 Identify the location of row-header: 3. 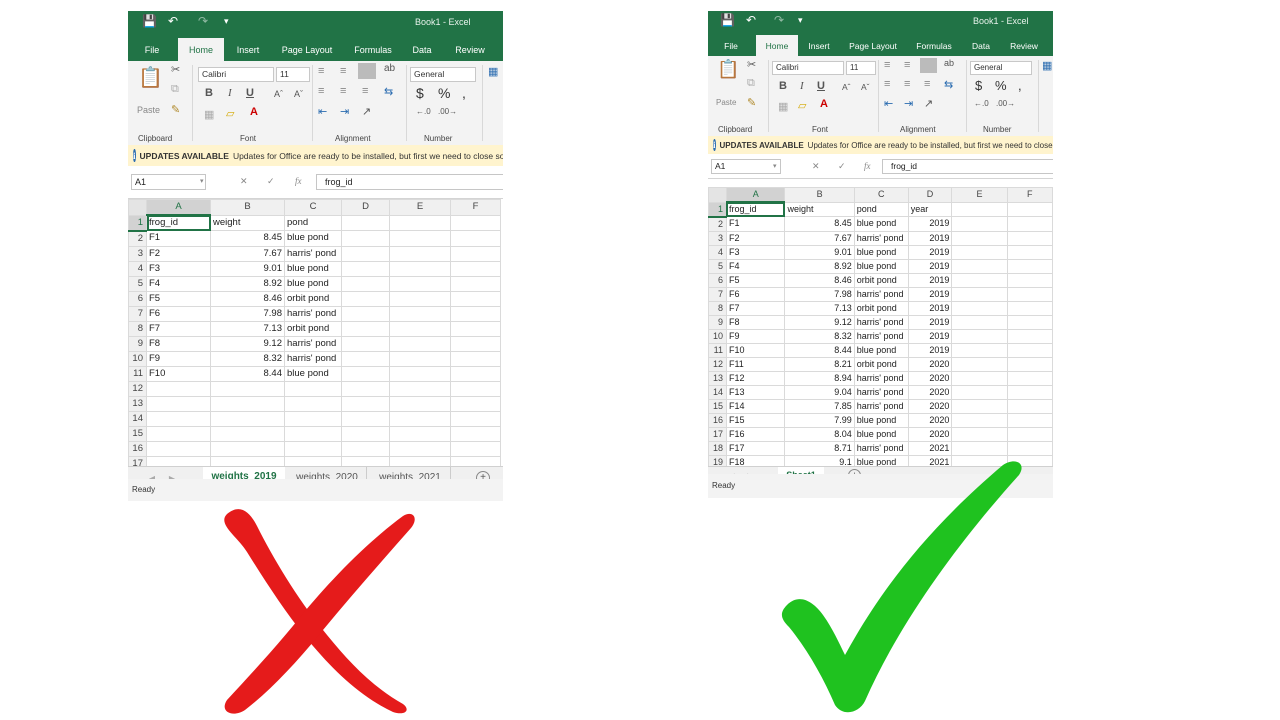
(137, 253).